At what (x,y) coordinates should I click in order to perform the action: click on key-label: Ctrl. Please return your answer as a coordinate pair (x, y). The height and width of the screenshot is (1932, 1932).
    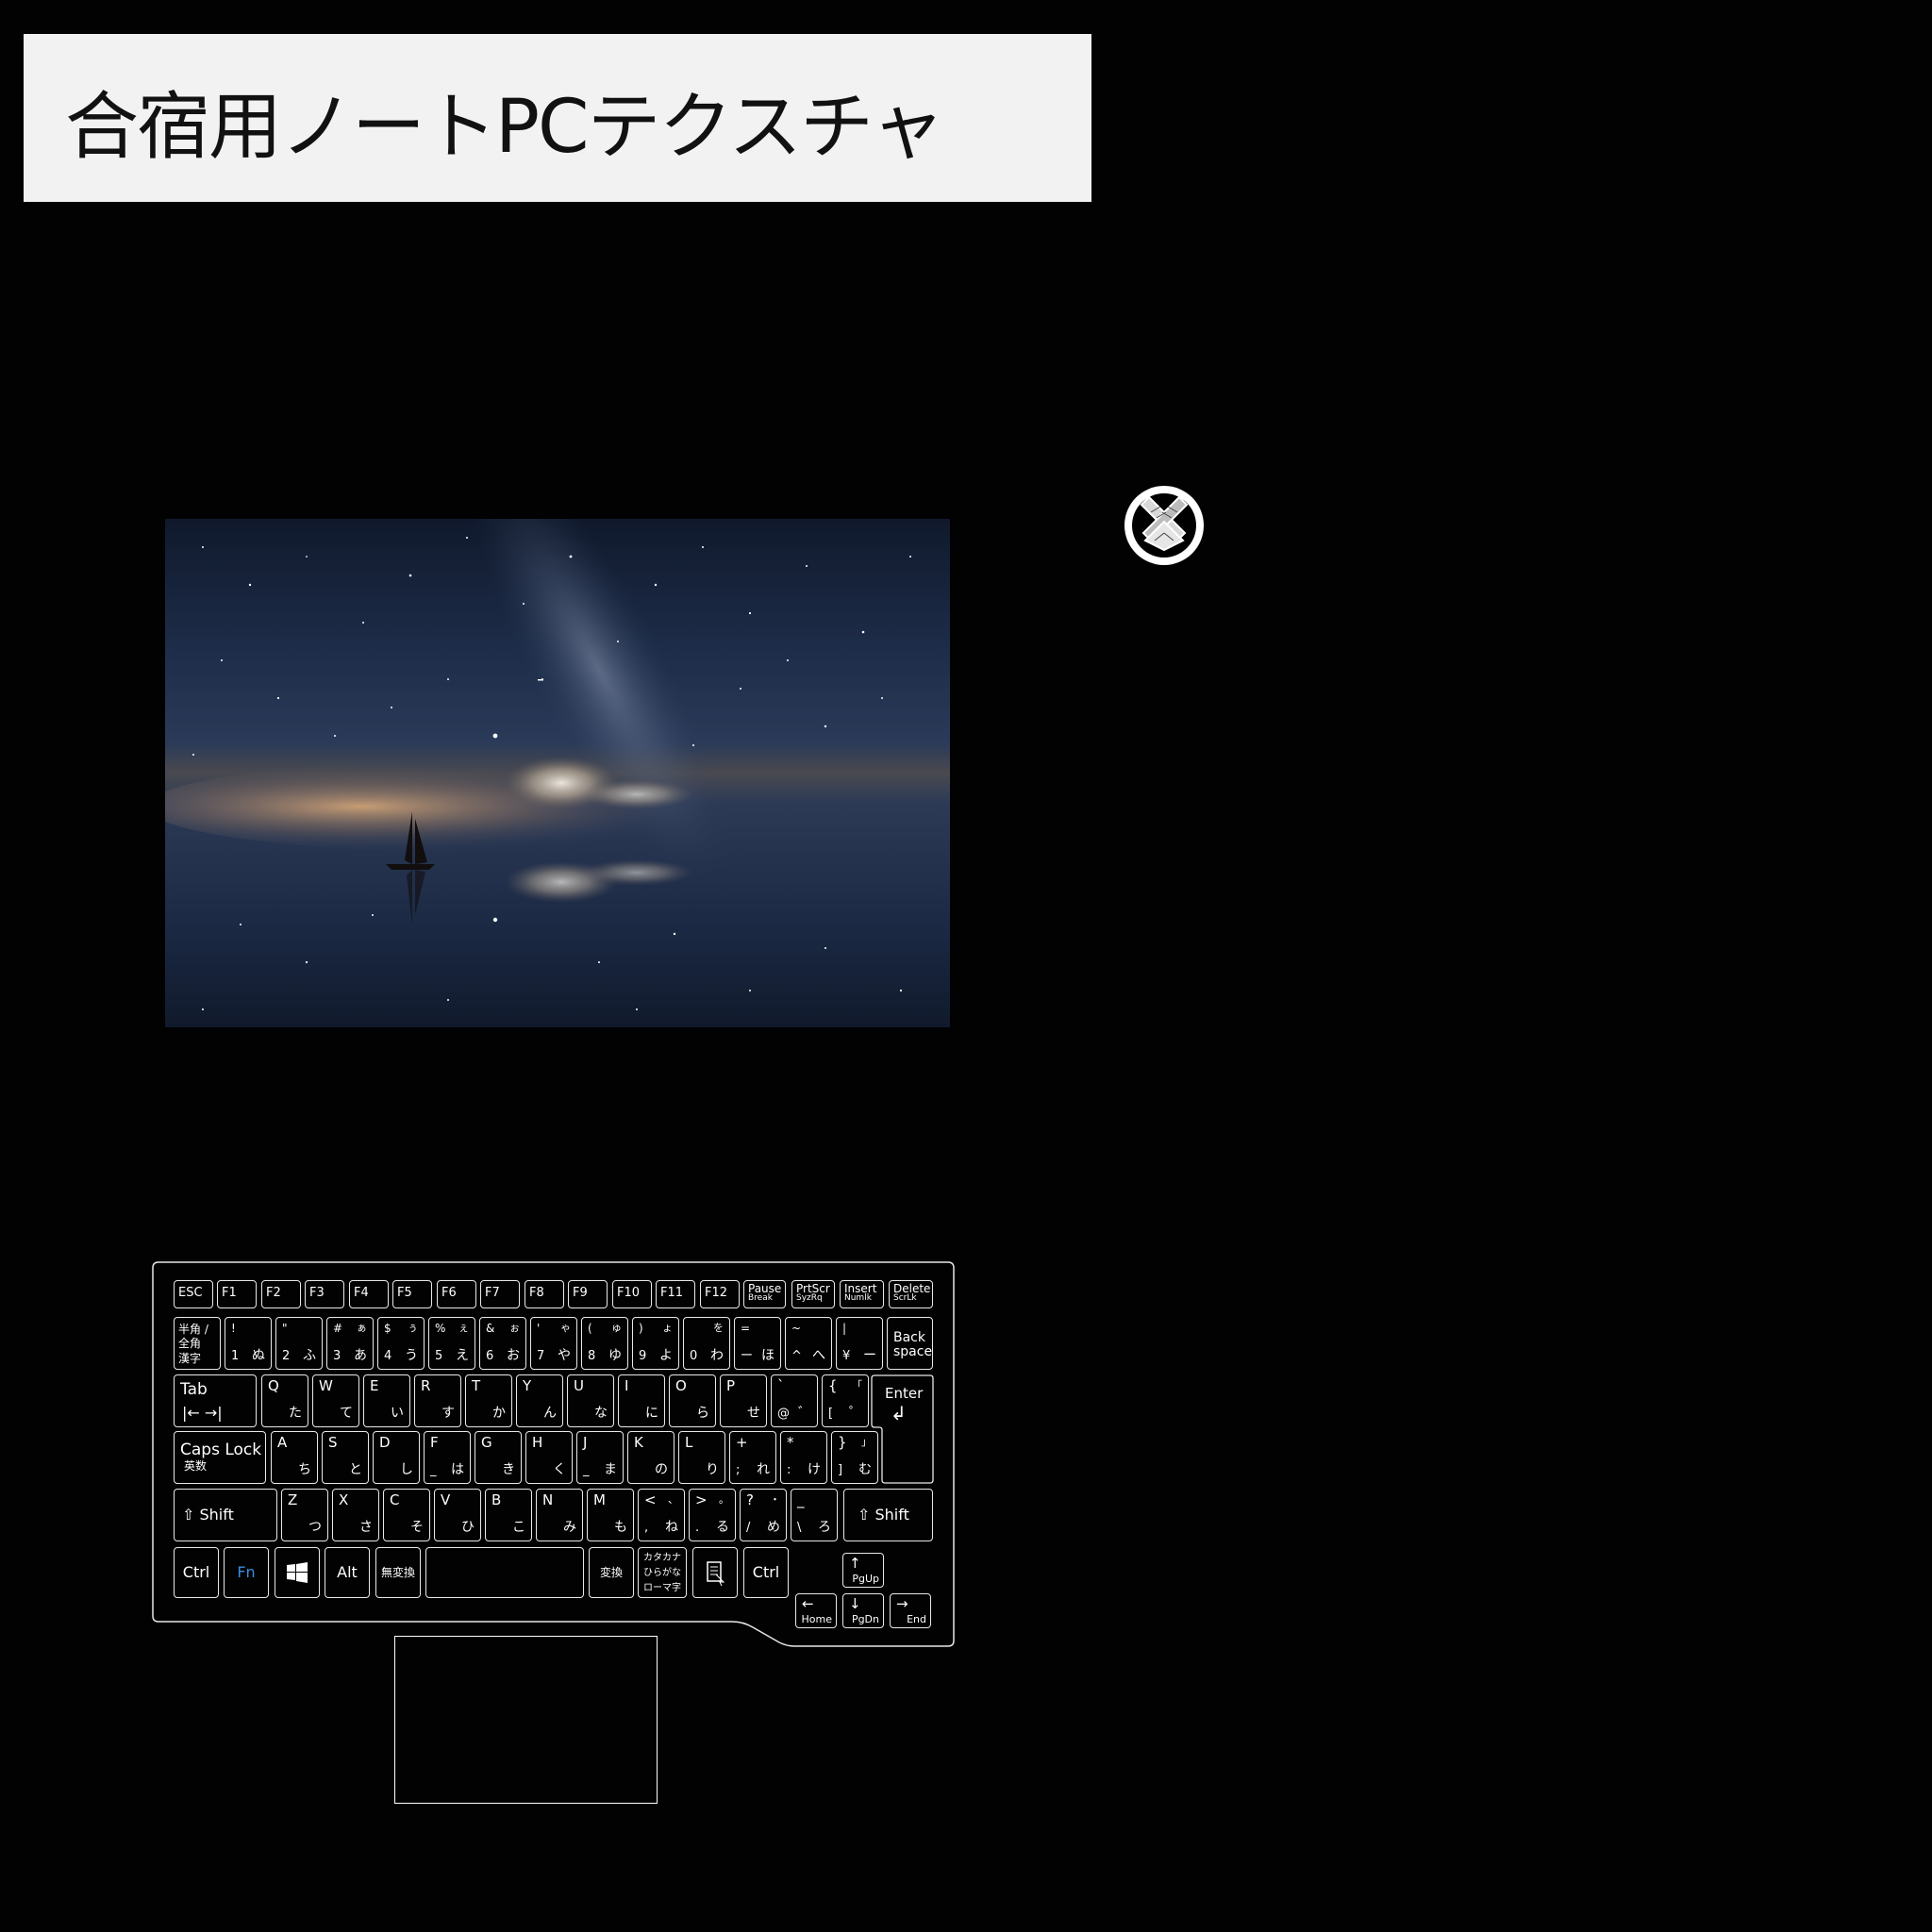
    Looking at the image, I should click on (766, 1572).